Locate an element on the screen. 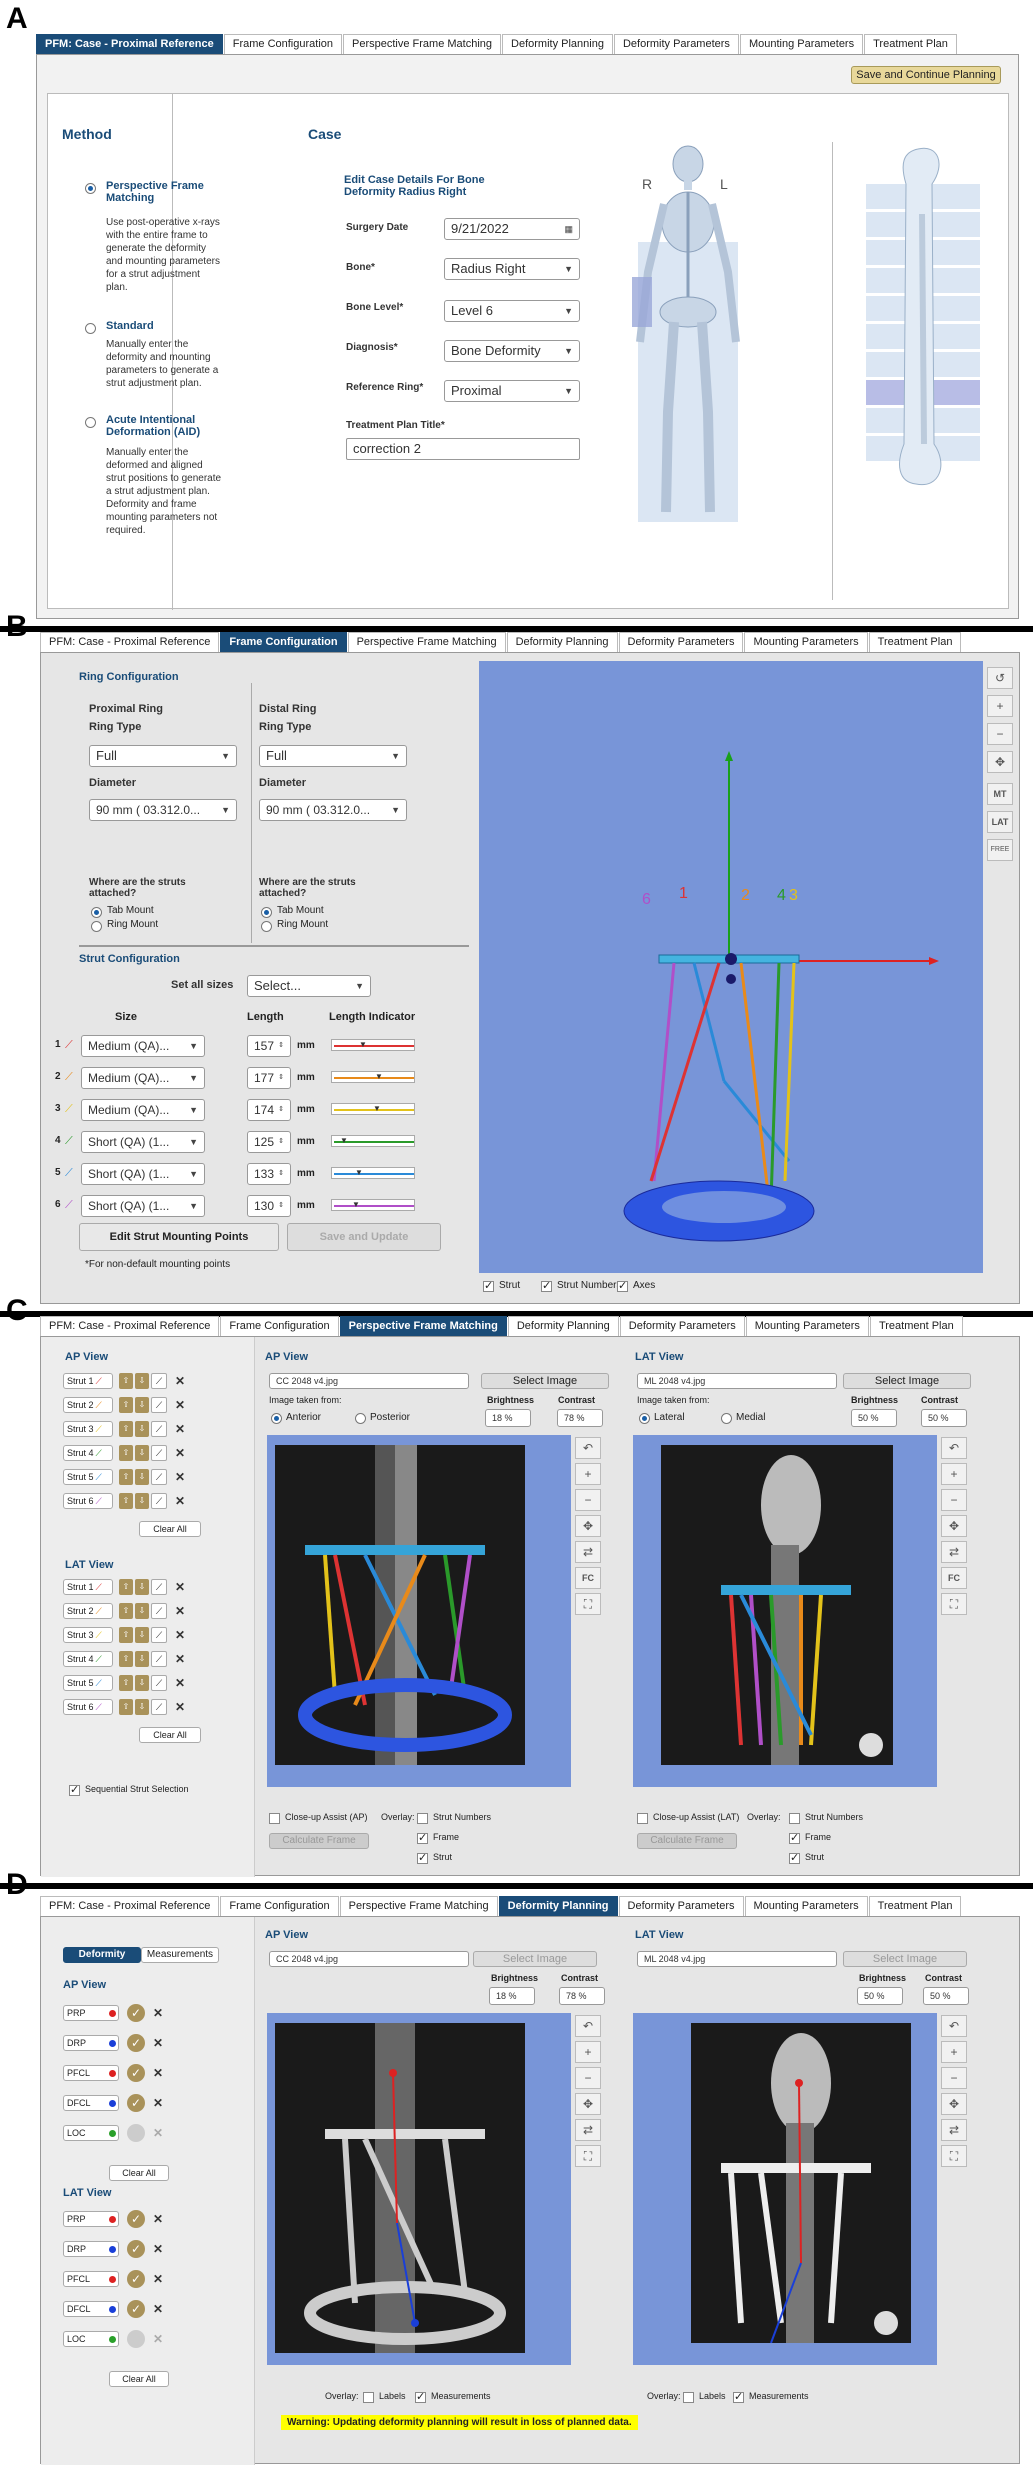 The width and height of the screenshot is (1033, 2469). d-lat-pfcl-clear-icon: ✕ is located at coordinates (158, 2279).